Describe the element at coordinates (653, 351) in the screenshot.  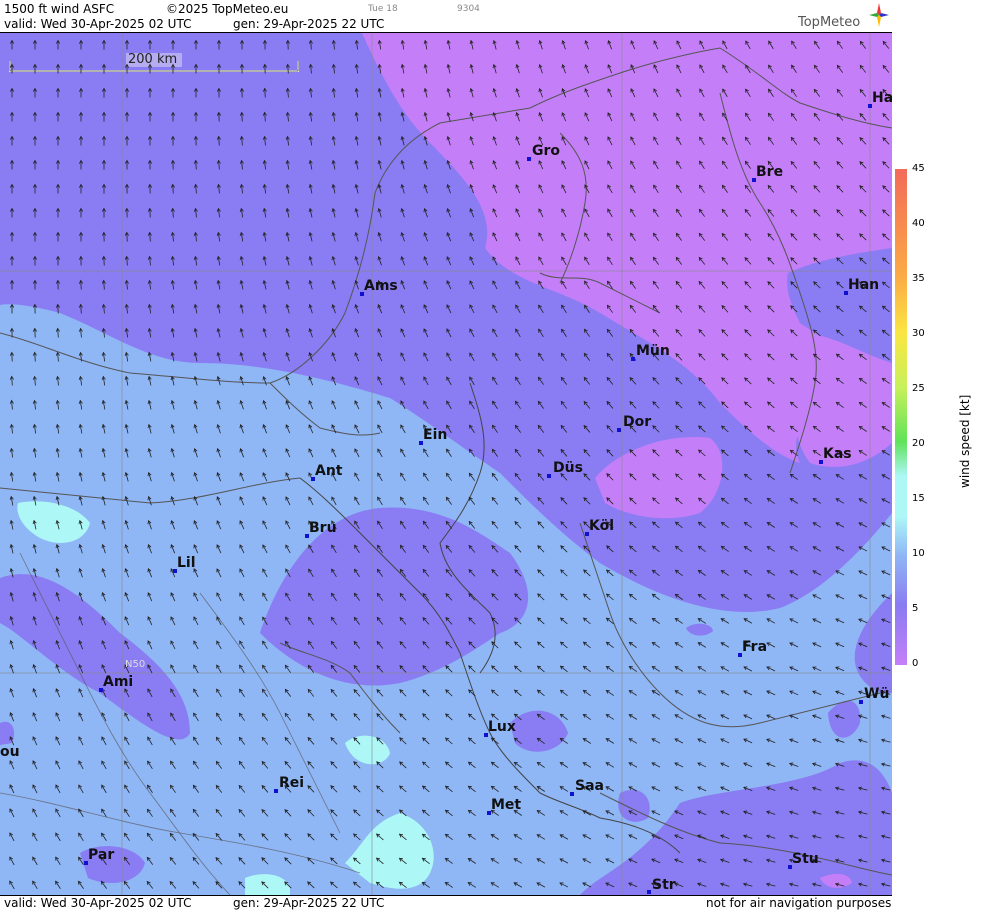
I see `city-label: Mün` at that location.